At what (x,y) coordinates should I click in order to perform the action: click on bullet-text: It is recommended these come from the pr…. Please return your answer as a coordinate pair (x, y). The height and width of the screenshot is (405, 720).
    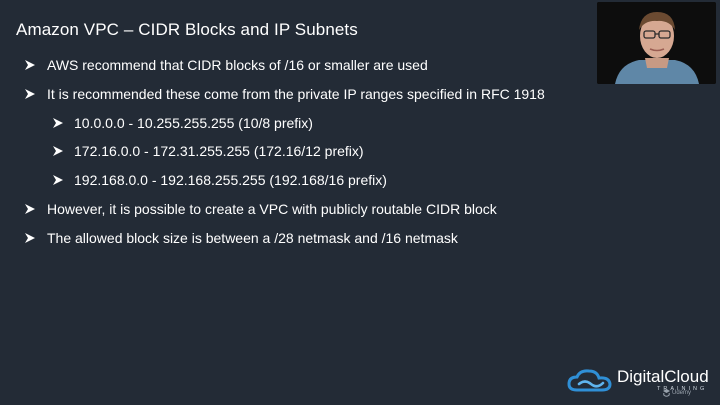
    Looking at the image, I should click on (296, 93).